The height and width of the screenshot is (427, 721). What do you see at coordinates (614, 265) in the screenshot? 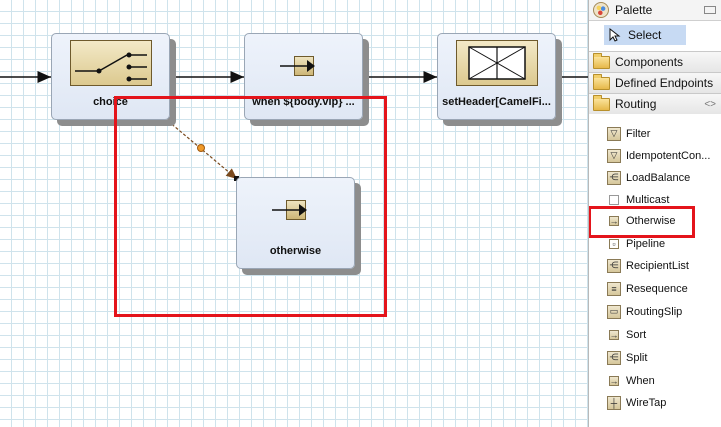
I see `recipient-list-icon: ⋲` at bounding box center [614, 265].